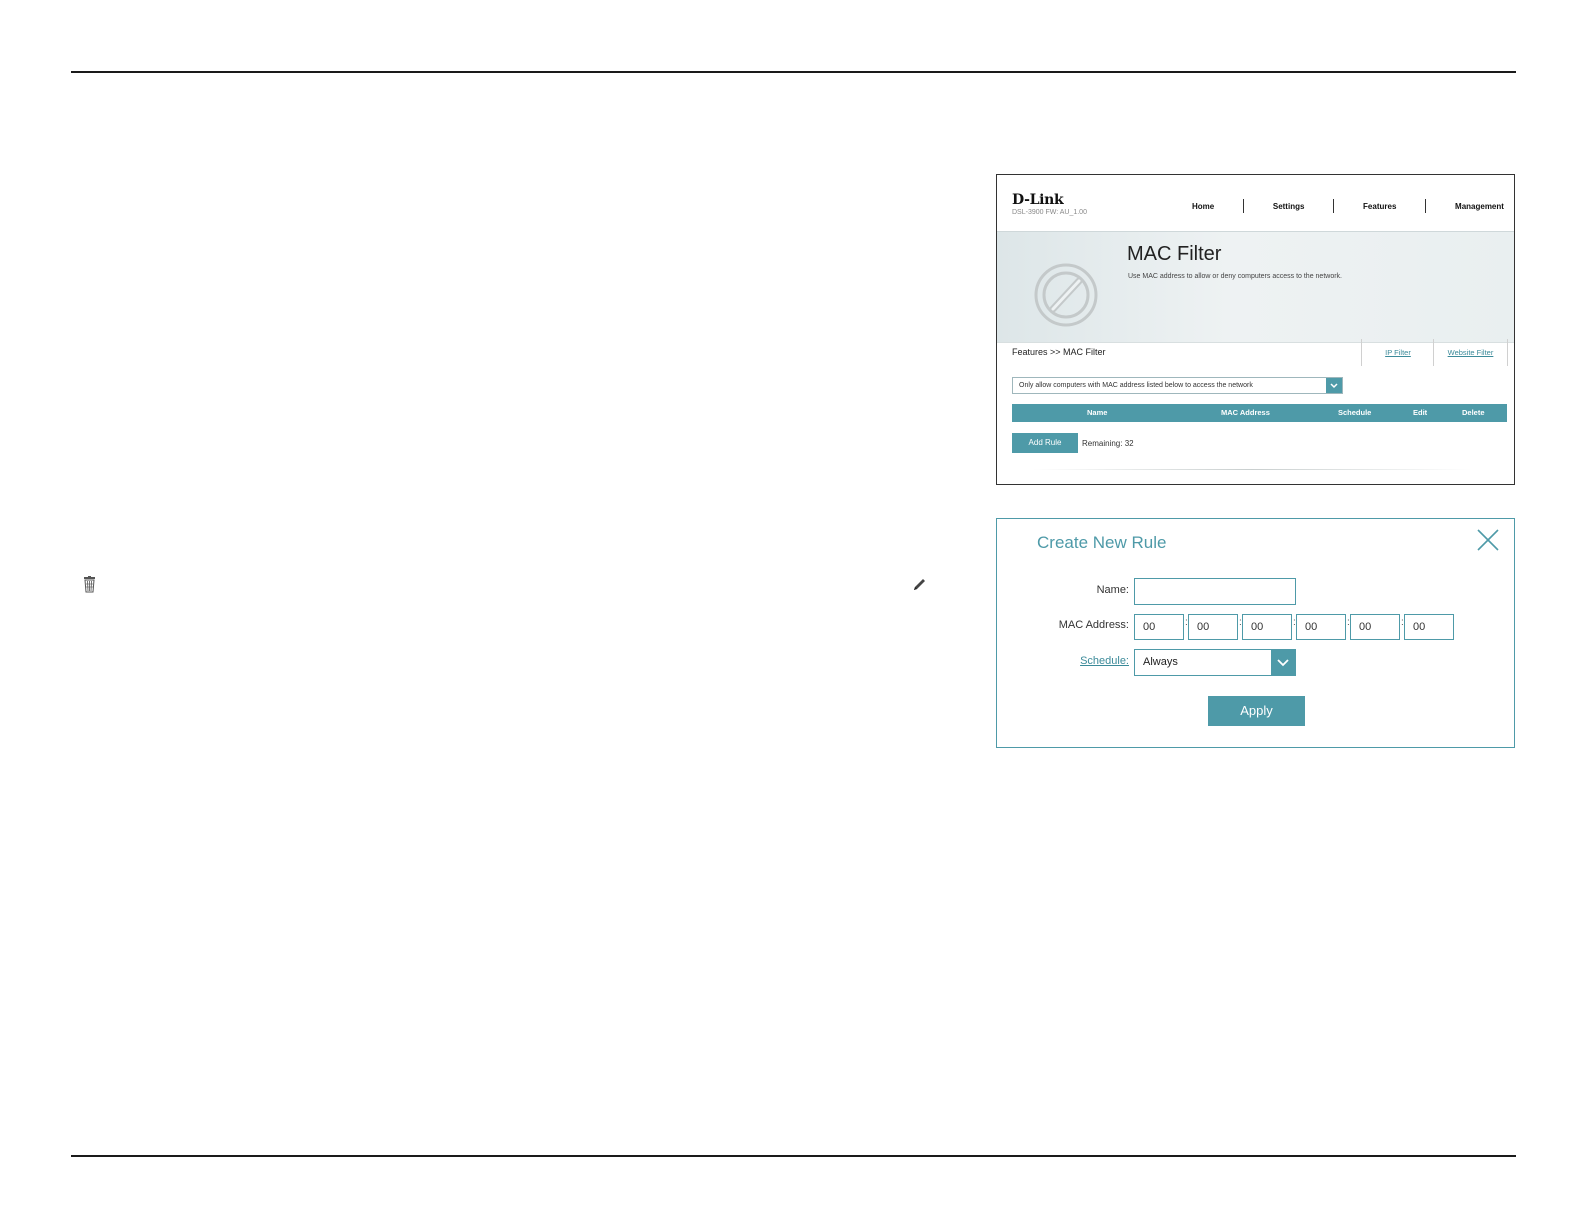  Describe the element at coordinates (793, 72) in the screenshot. I see `top-rule` at that location.